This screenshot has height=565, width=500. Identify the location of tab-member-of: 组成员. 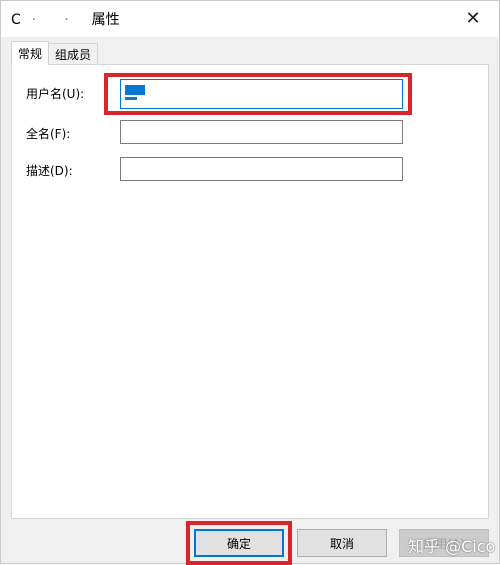
(73, 54).